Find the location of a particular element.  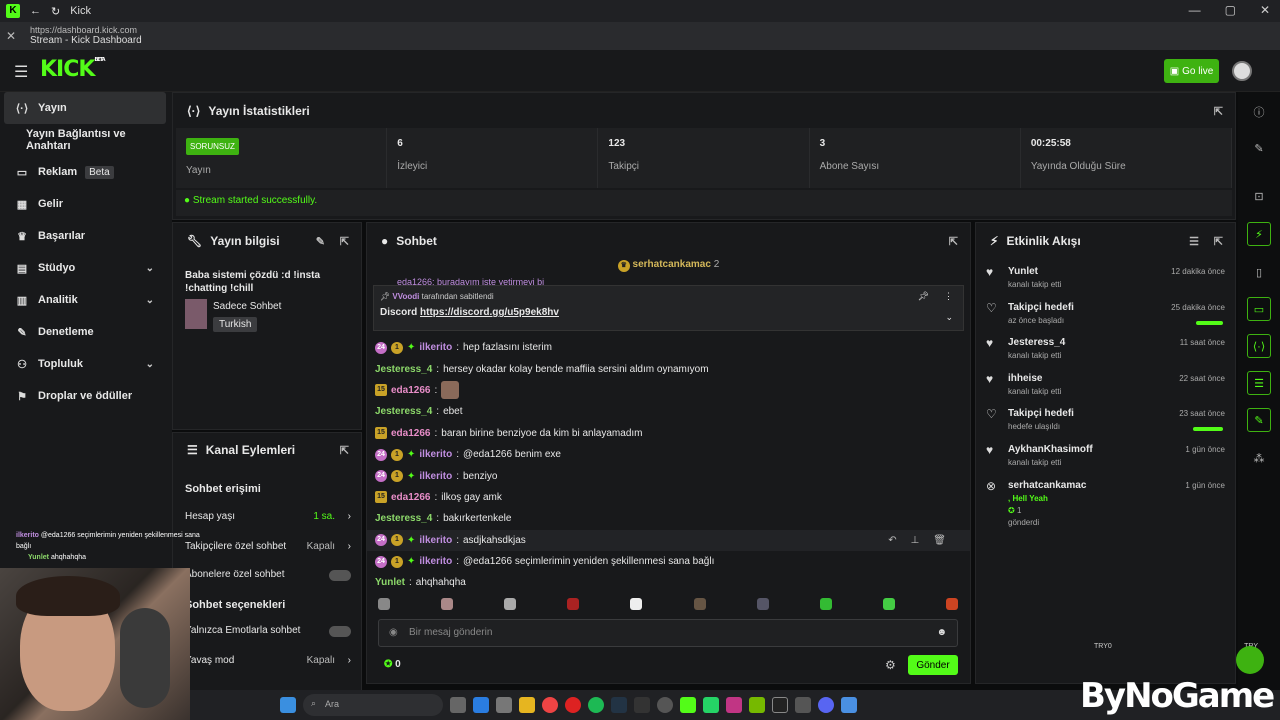

chat-message: 24 1 ✦ ilkerito: @eda1266 benim exe is located at coordinates (668, 454).